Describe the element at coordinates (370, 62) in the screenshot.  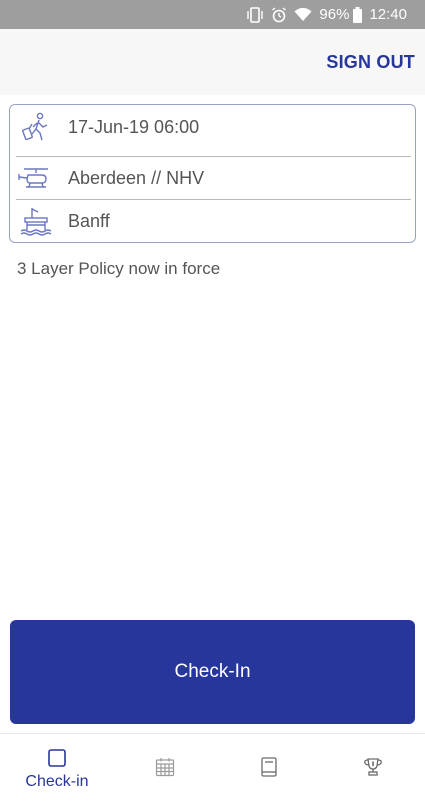
I see `sign-out-button: SIGN OUT` at that location.